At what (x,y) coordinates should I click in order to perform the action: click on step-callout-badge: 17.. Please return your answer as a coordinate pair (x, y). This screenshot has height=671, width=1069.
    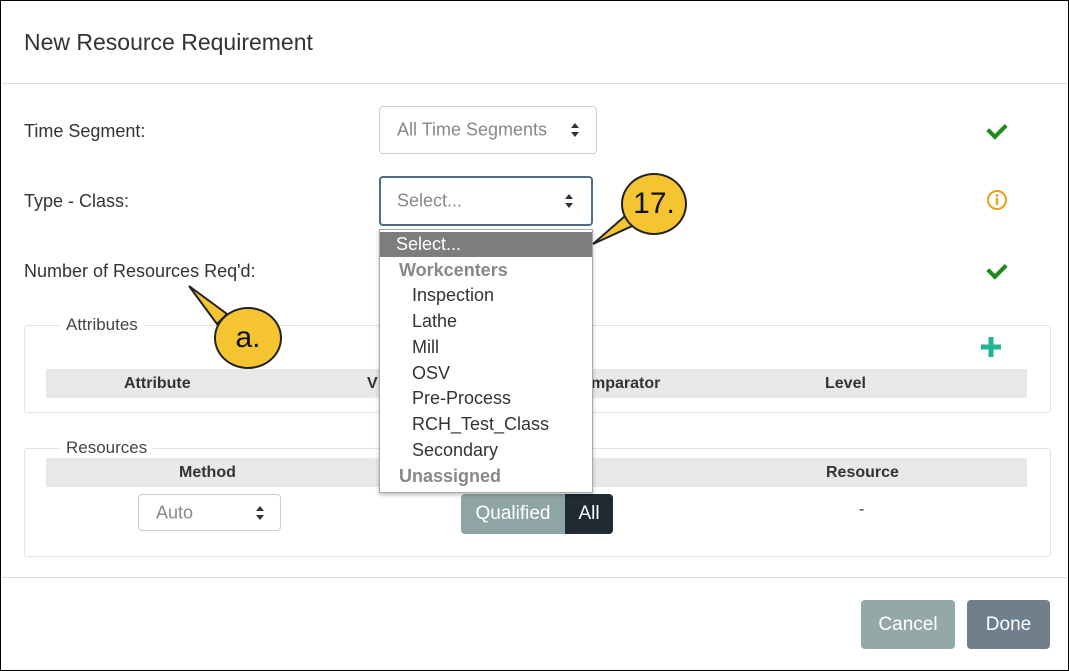
    Looking at the image, I should click on (654, 204).